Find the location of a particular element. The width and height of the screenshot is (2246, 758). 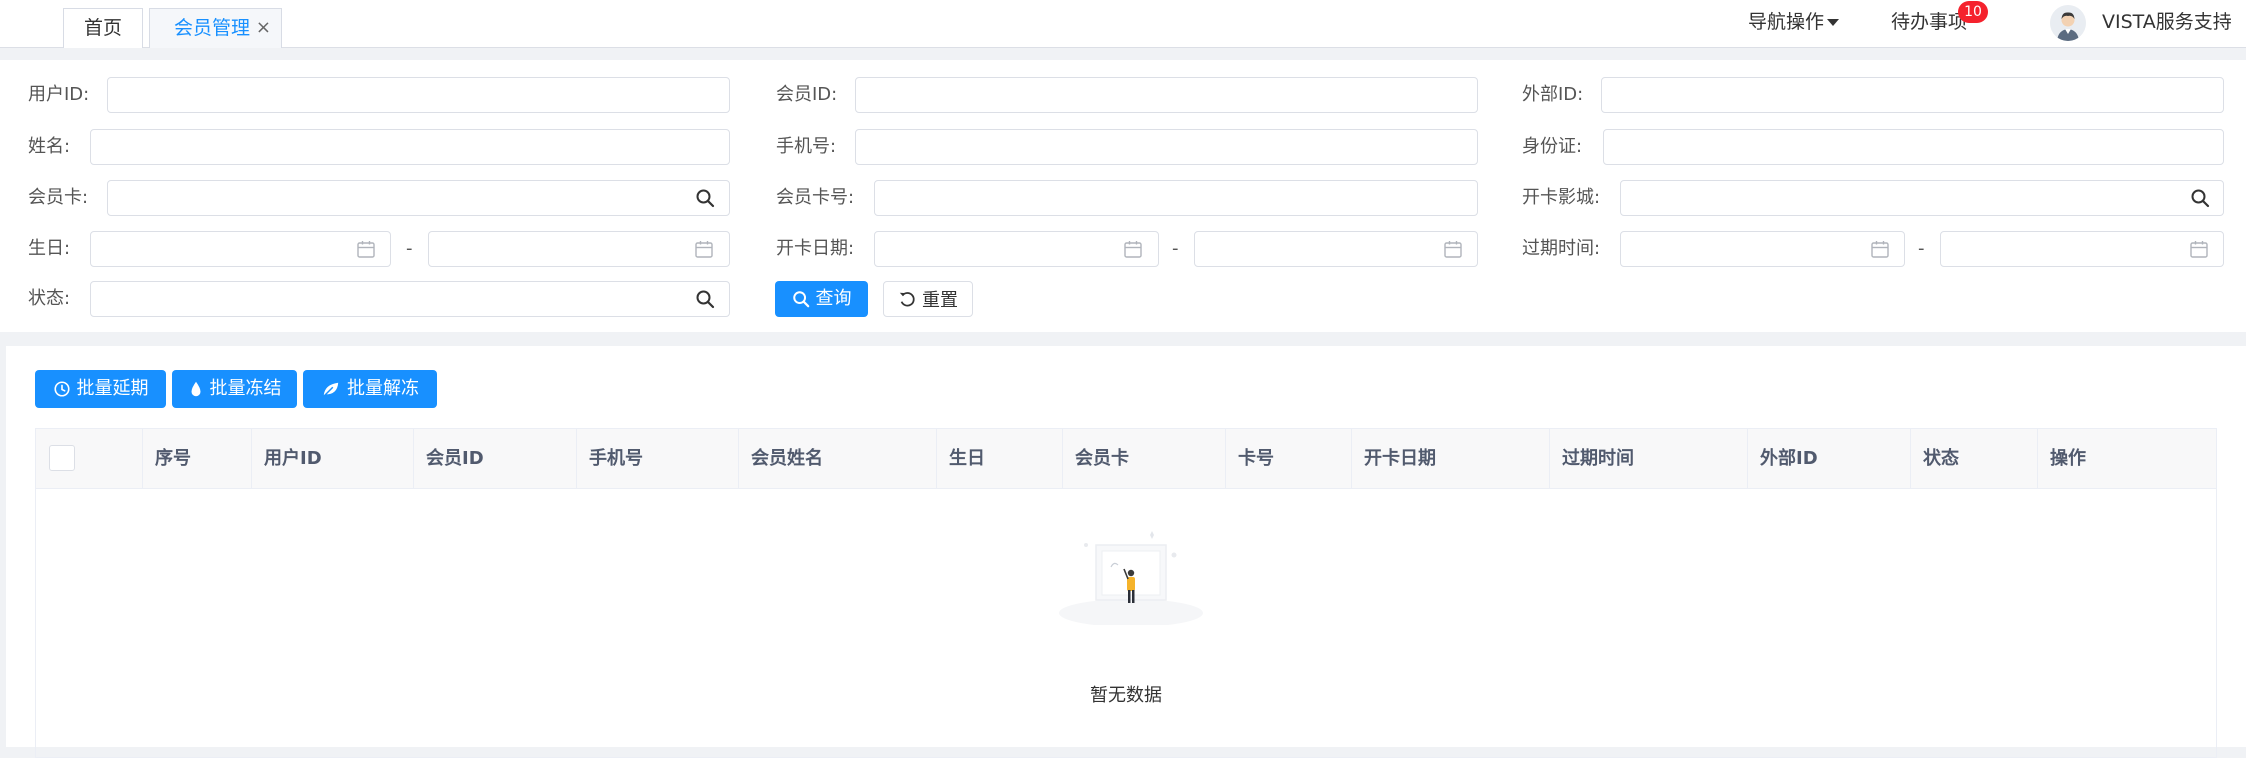

name-label: 姓名: is located at coordinates (49, 146).